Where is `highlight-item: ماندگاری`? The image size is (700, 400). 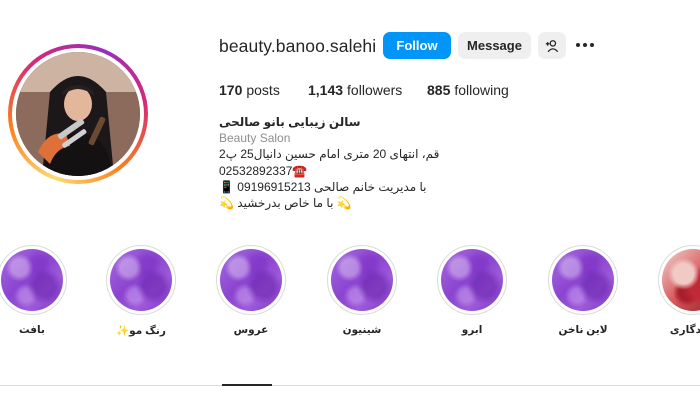 highlight-item: ماندگاری is located at coordinates (676, 290).